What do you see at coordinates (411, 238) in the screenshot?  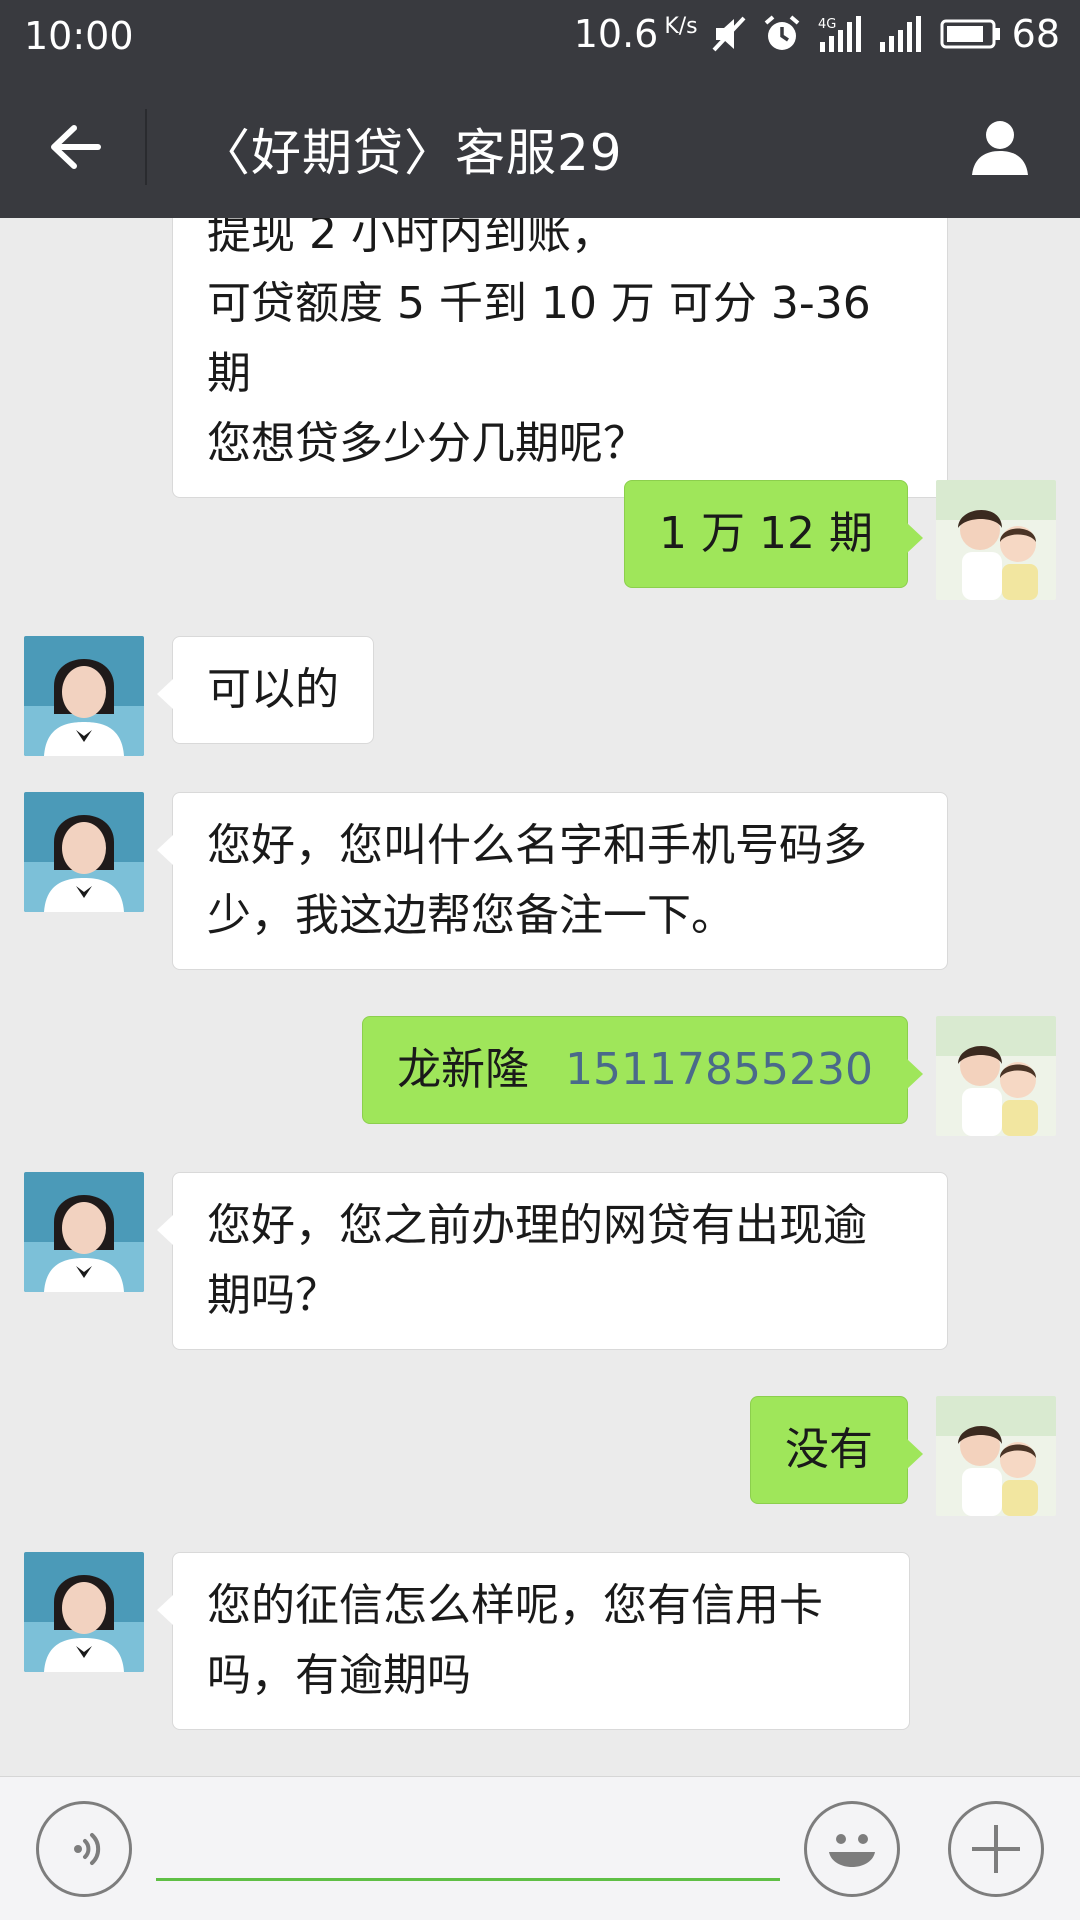 I see `message-line: 提现 2 小时内到账，` at bounding box center [411, 238].